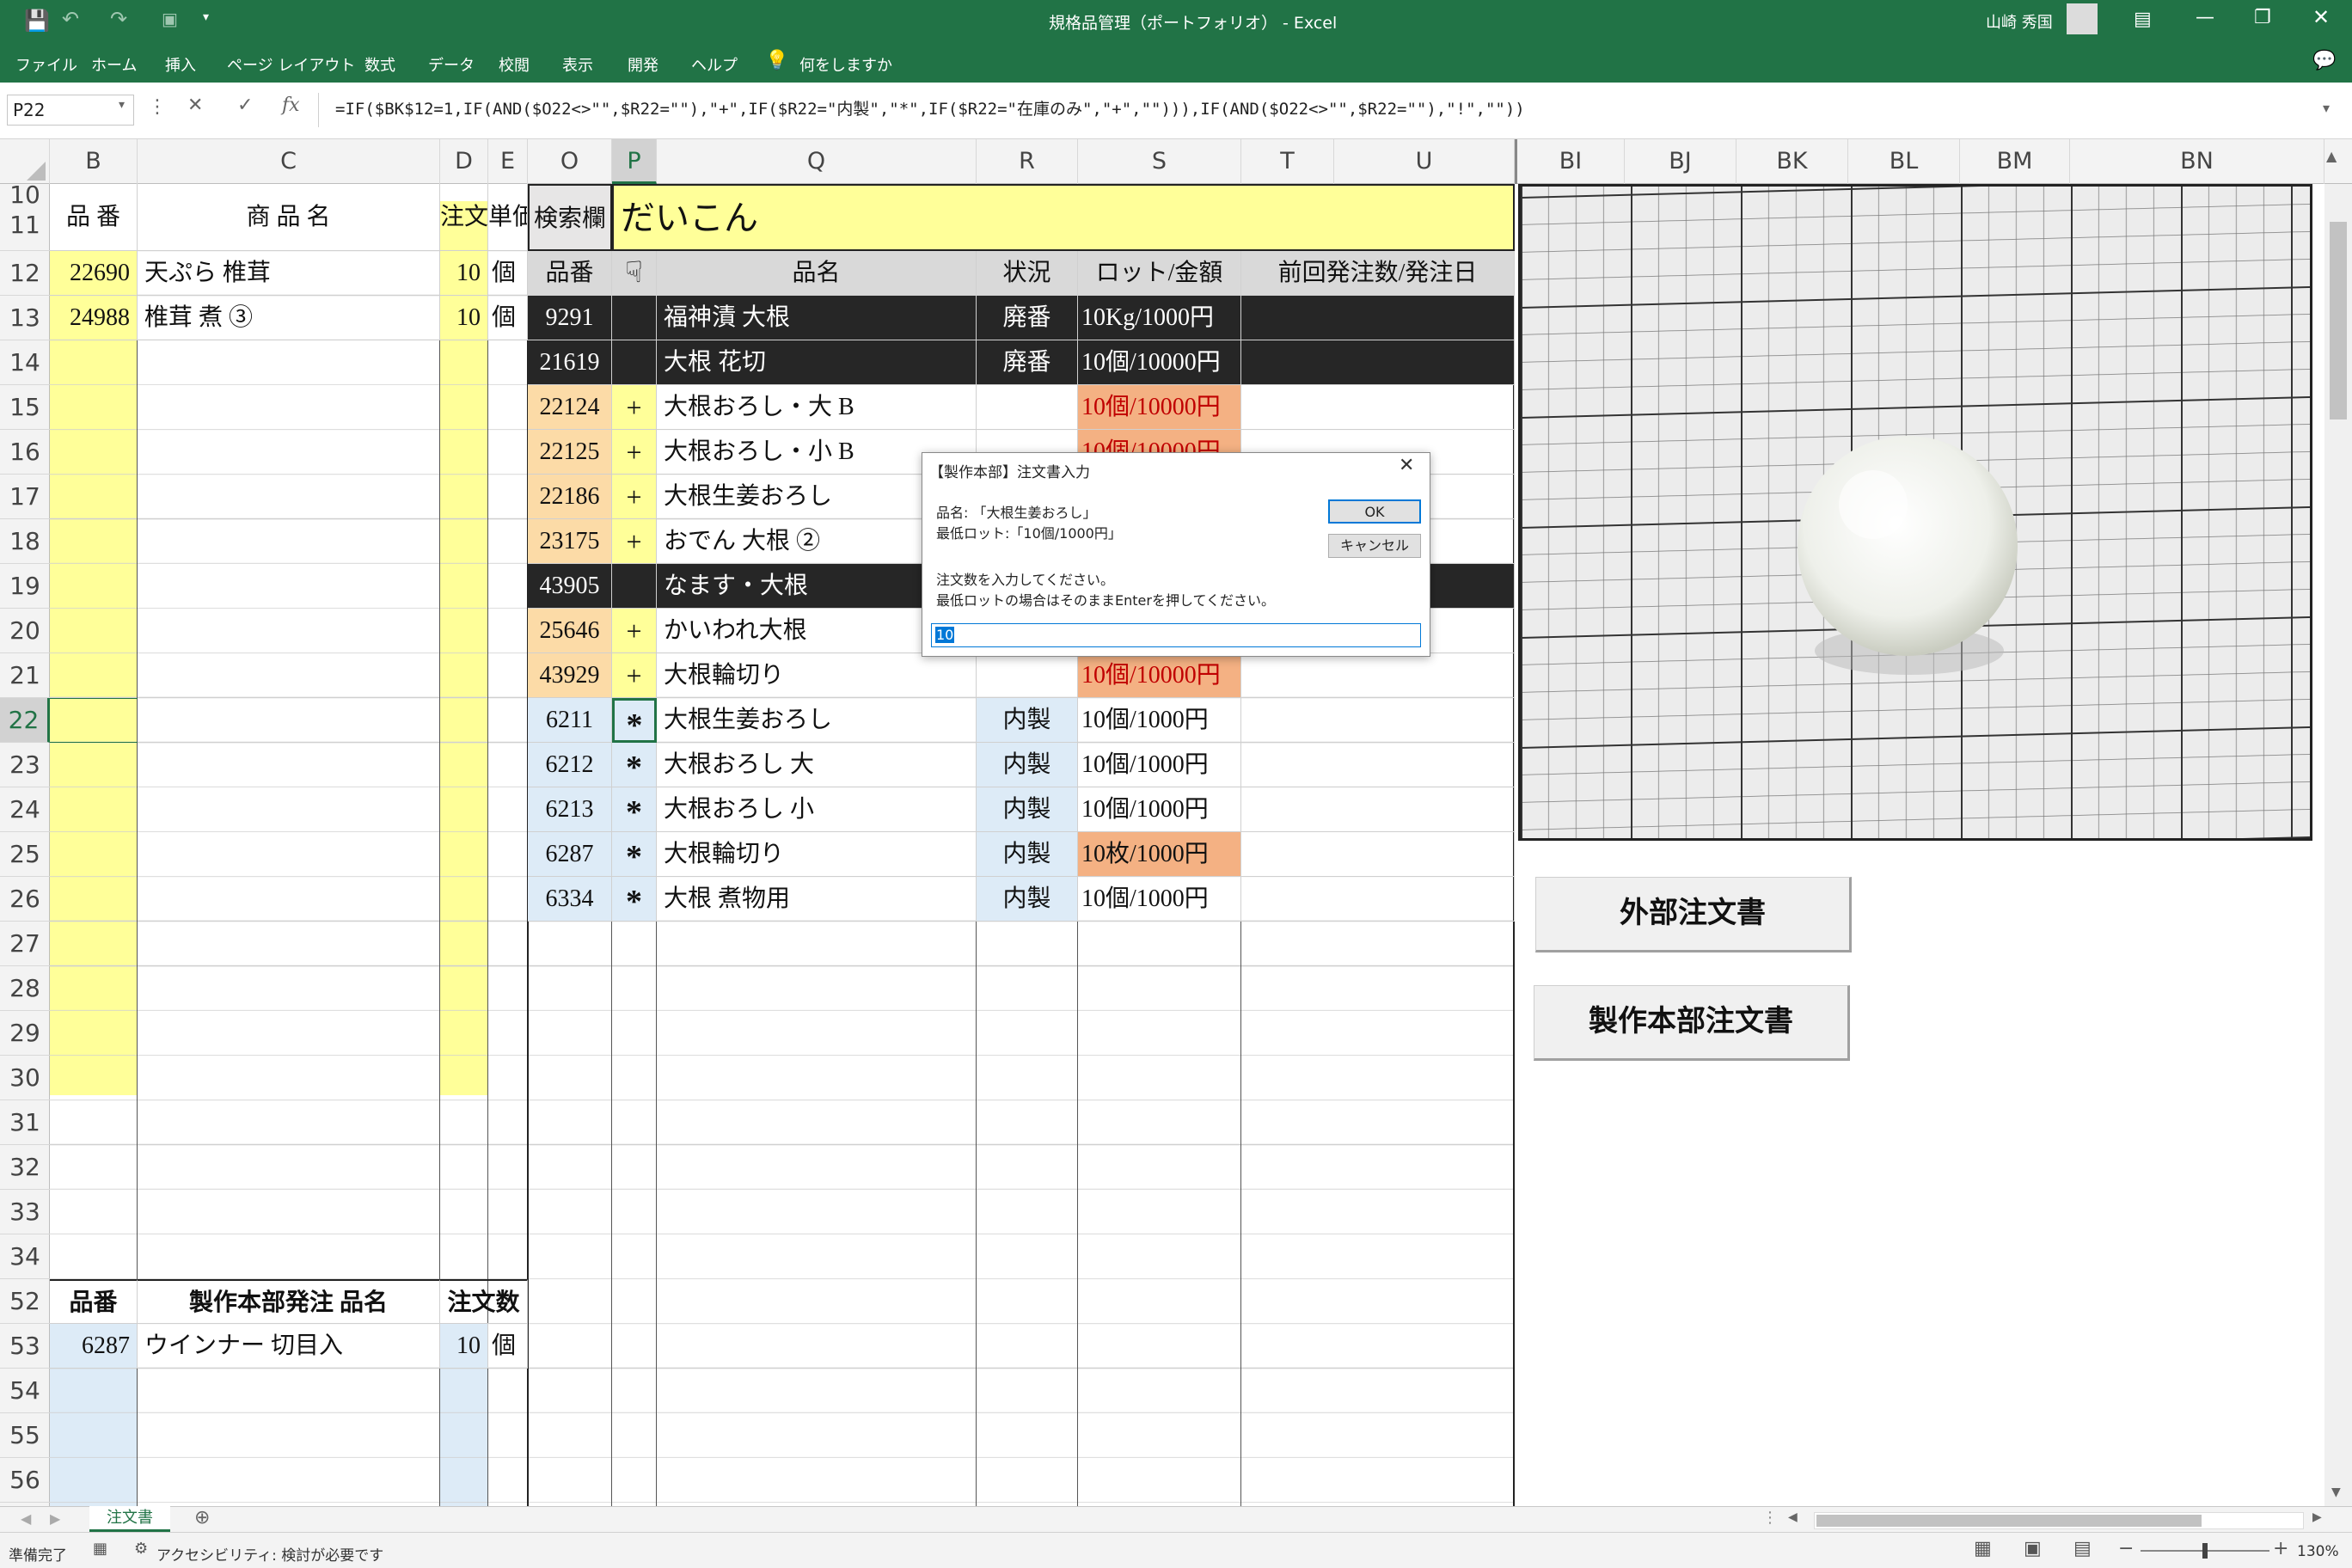 This screenshot has width=2352, height=1568. Describe the element at coordinates (25, 1480) in the screenshot. I see `row-header-56: 56` at that location.